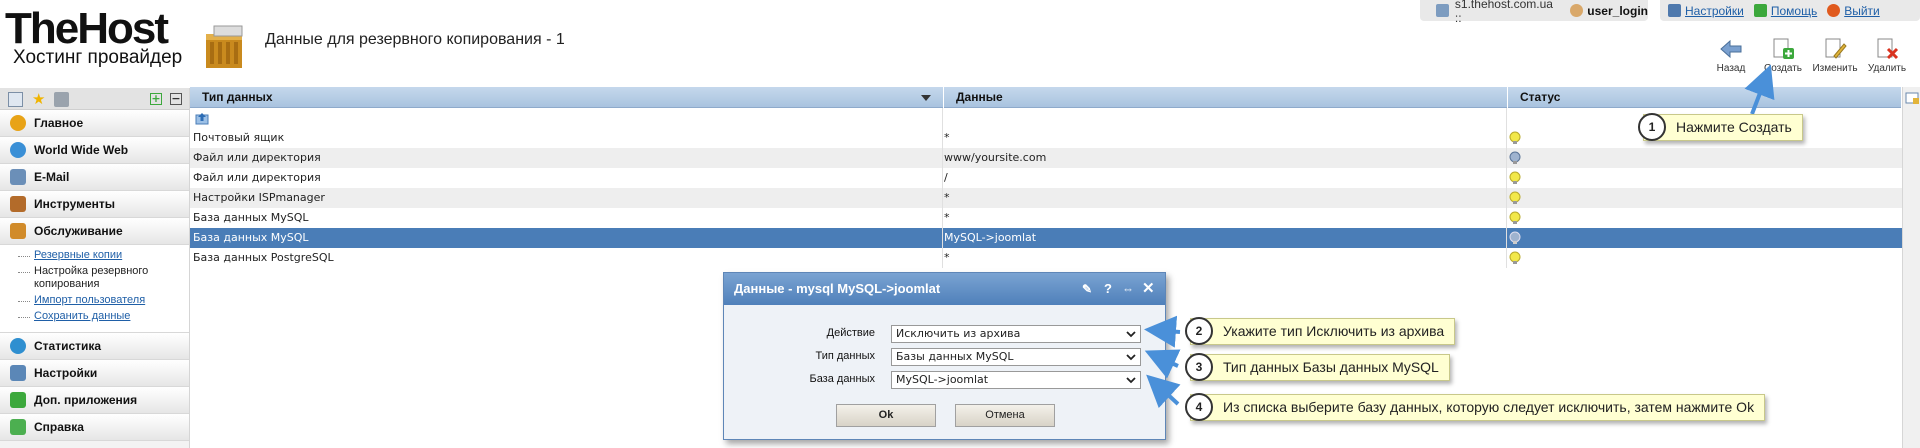 Image resolution: width=1920 pixels, height=448 pixels. I want to click on sidebar-item-label: Инструменты, so click(75, 204).